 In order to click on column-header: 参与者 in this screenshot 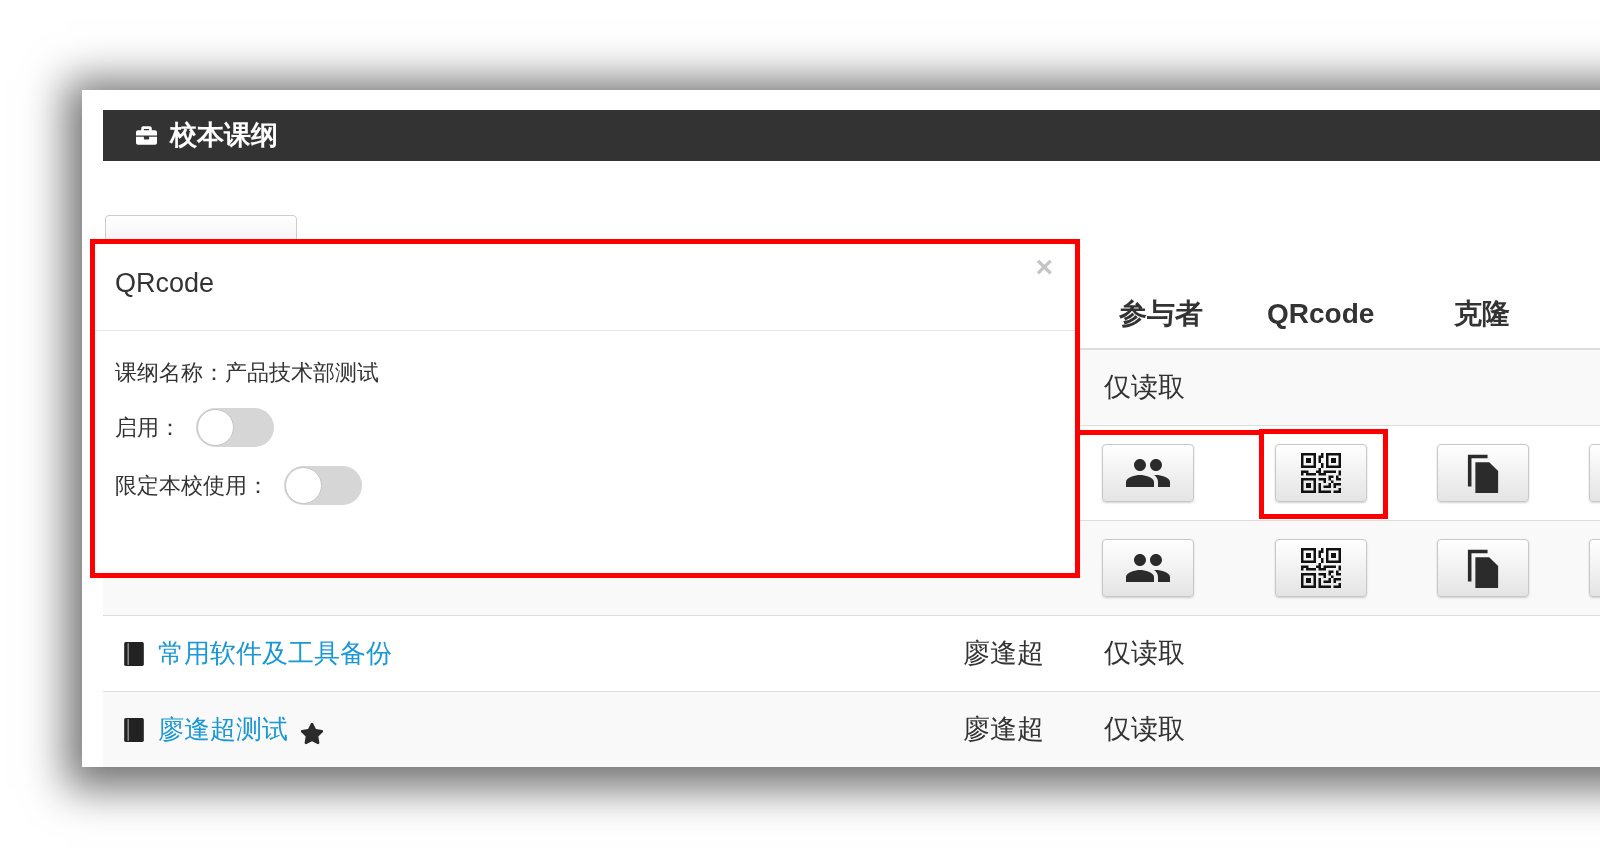, I will do `click(1161, 314)`.